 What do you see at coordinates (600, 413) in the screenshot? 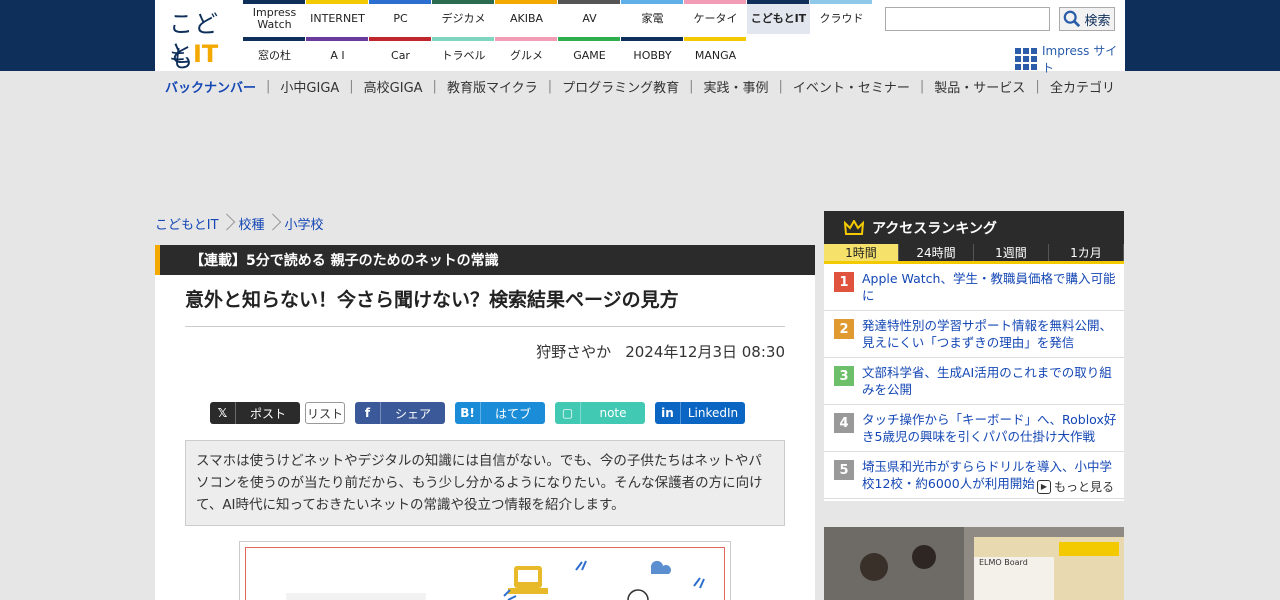
I see `share-note-button: ▢ note` at bounding box center [600, 413].